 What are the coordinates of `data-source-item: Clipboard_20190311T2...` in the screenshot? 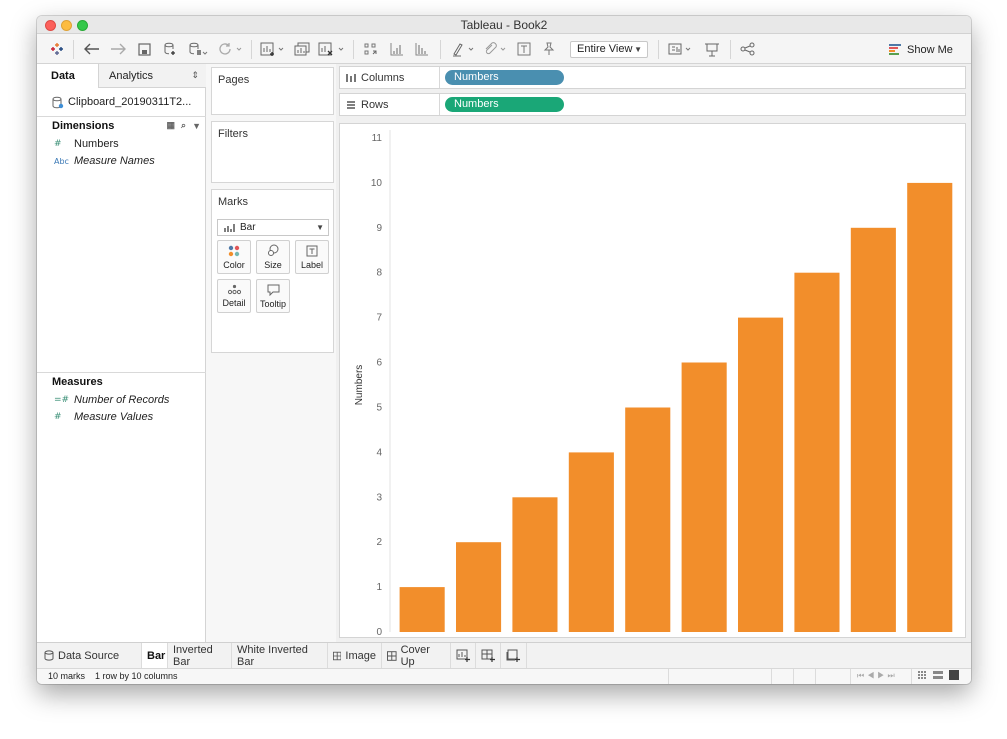 It's located at (127, 102).